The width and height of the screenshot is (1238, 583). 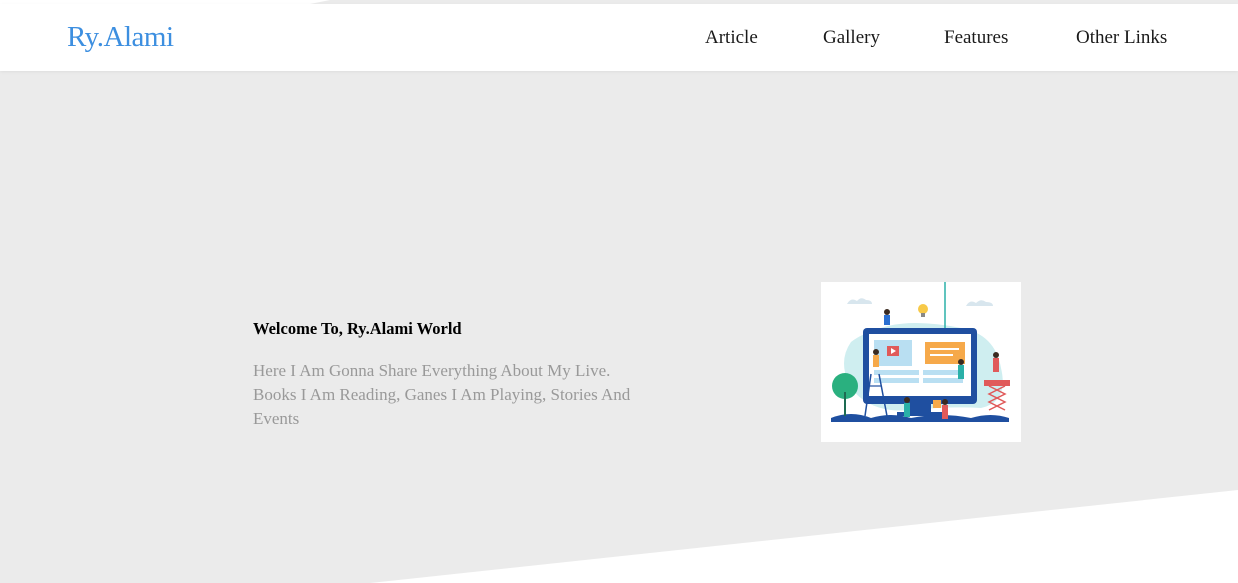 I want to click on hero-title: Welcome To, Ry.Alami World, so click(x=357, y=328).